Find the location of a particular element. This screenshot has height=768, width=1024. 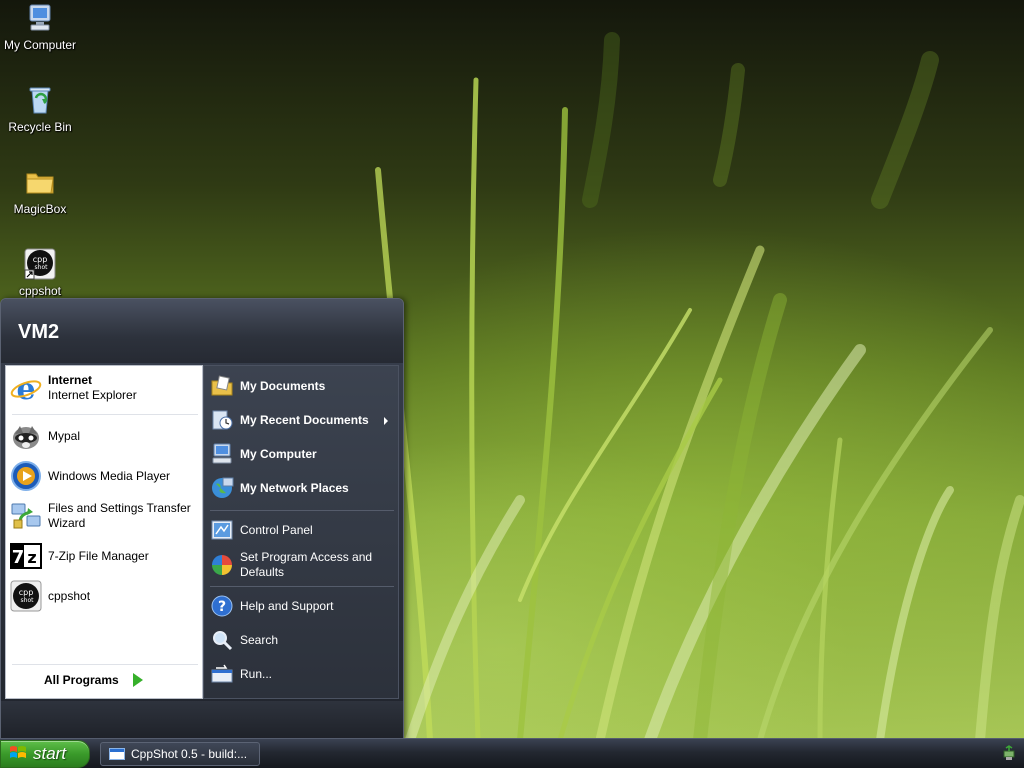

desktop-icon-recycle-bin: Recycle Bin is located at coordinates (40, 109).